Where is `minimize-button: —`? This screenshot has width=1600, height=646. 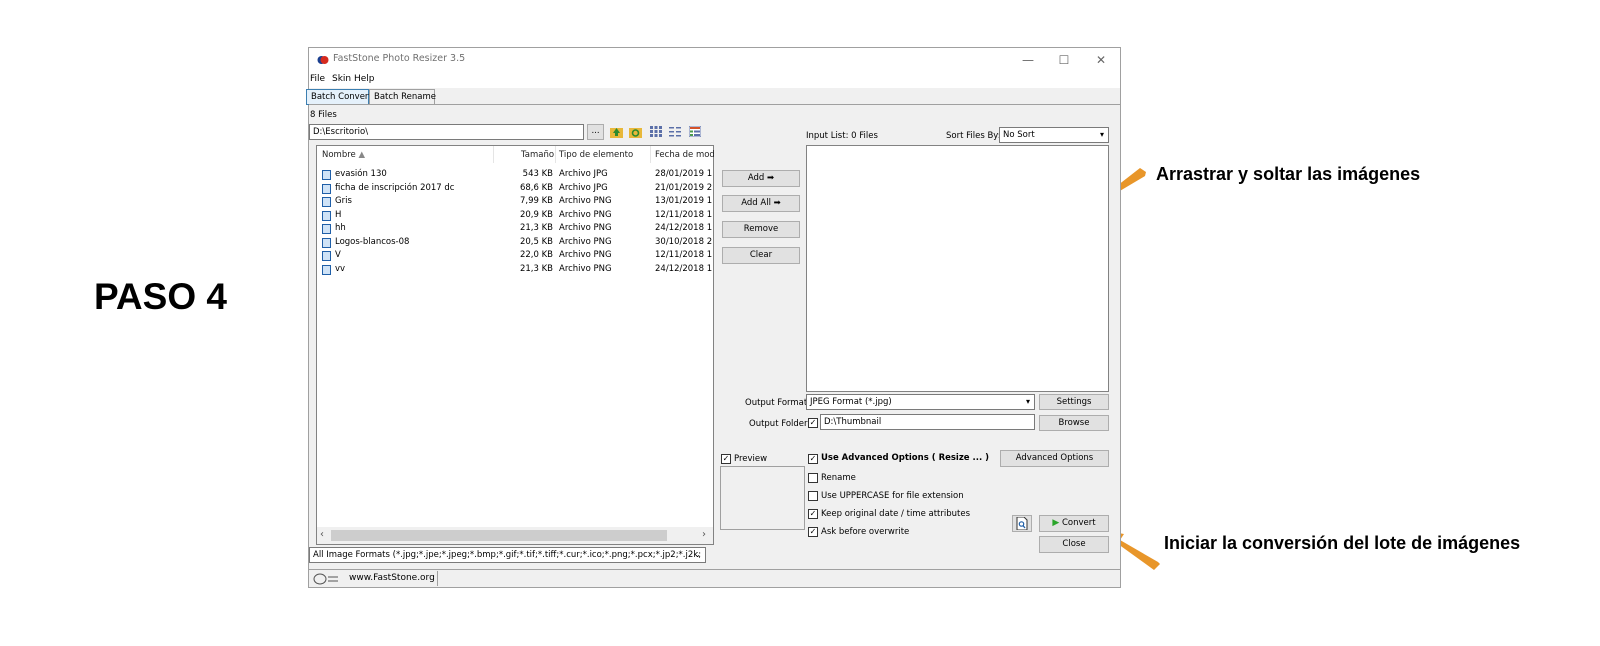
minimize-button: — is located at coordinates (1028, 60).